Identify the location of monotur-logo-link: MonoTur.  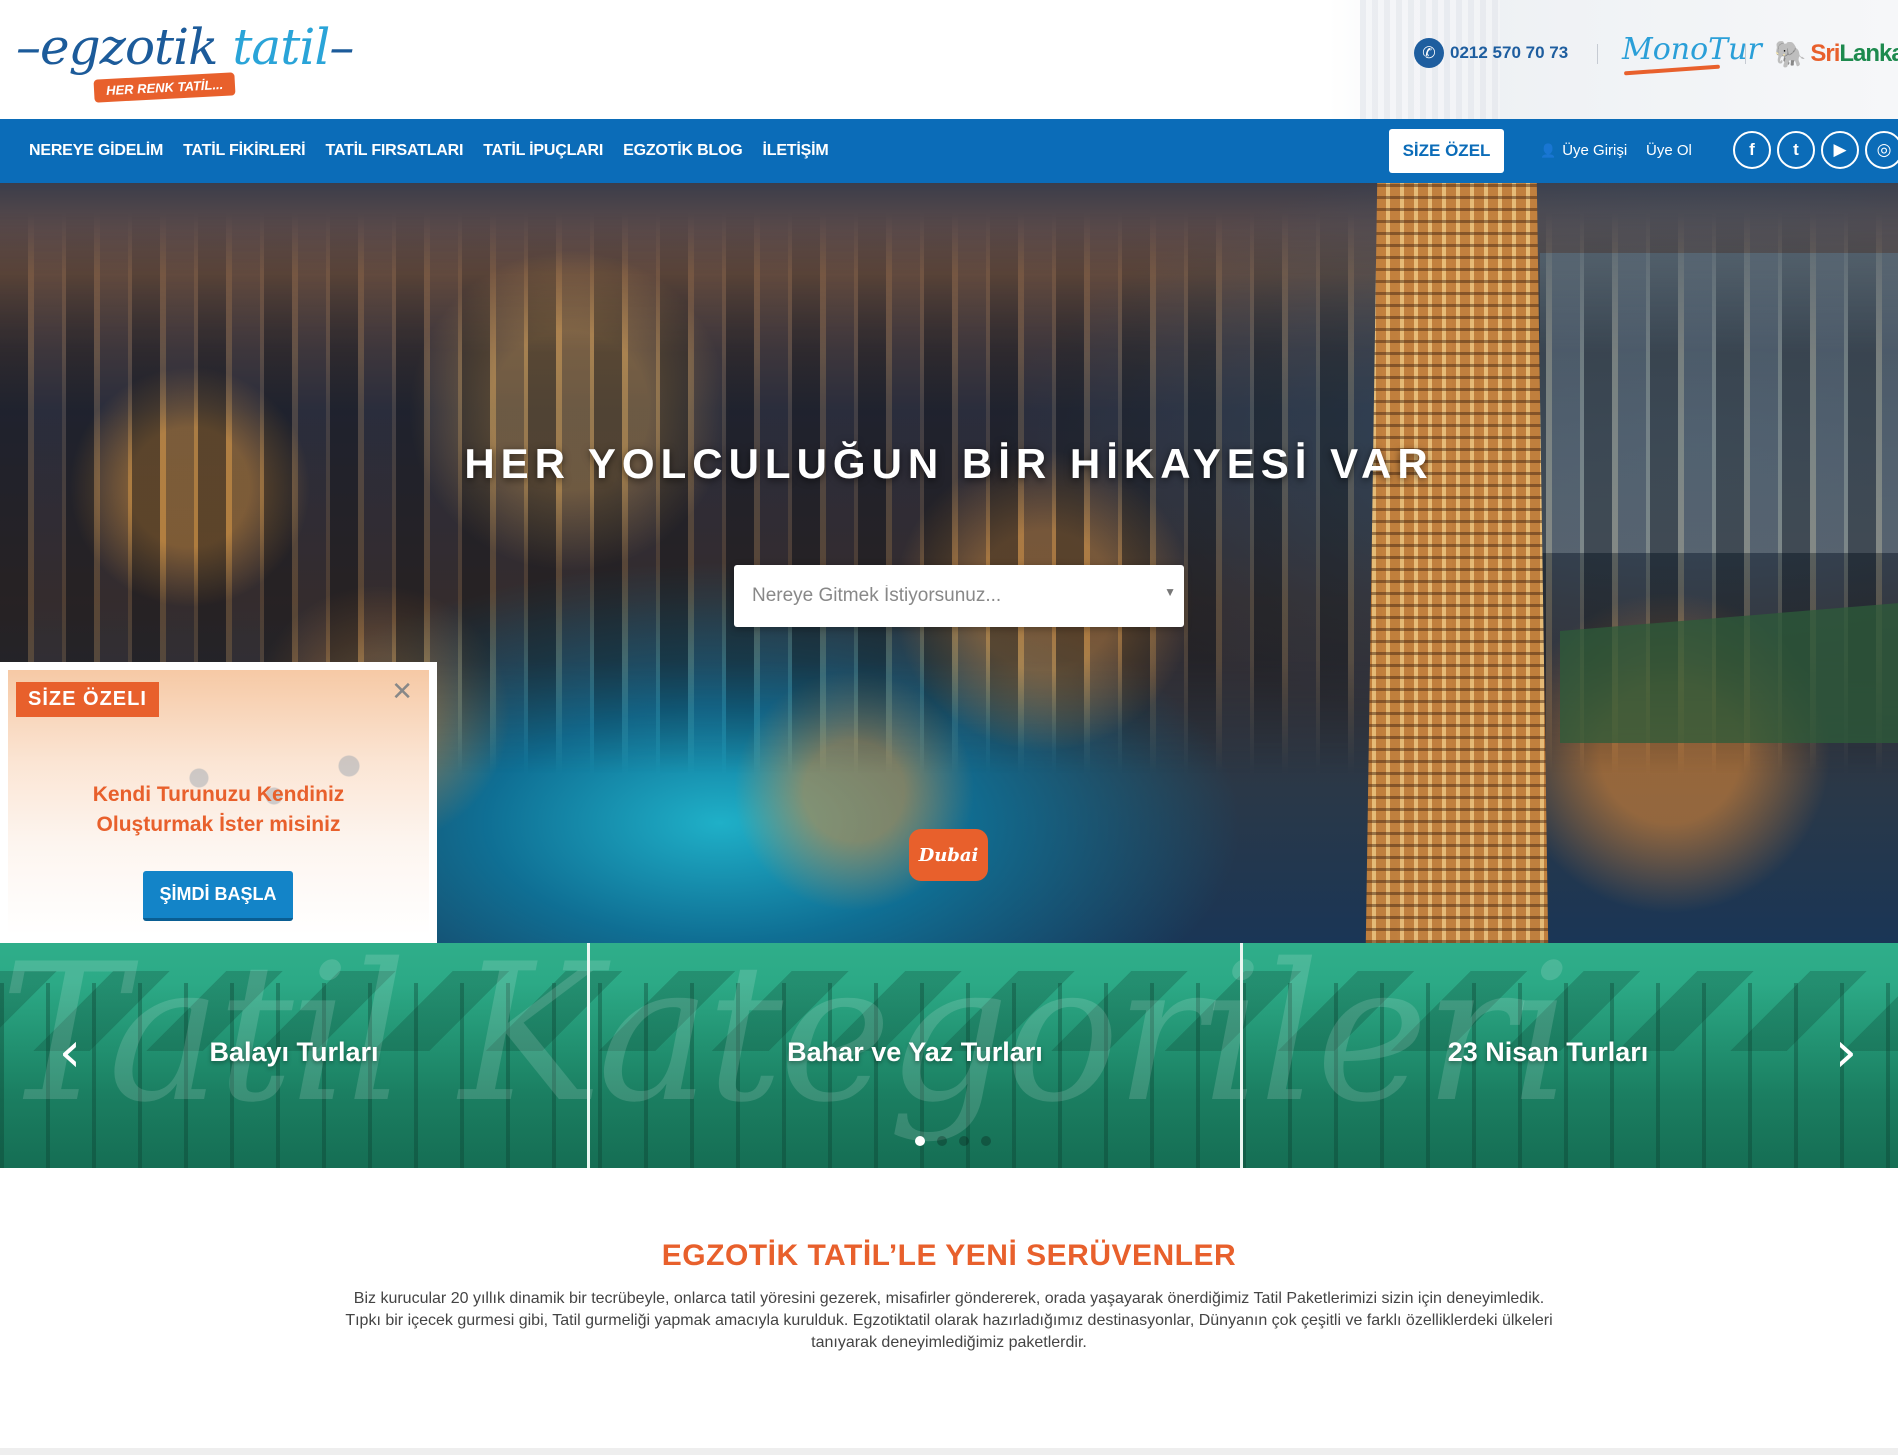
(1692, 54).